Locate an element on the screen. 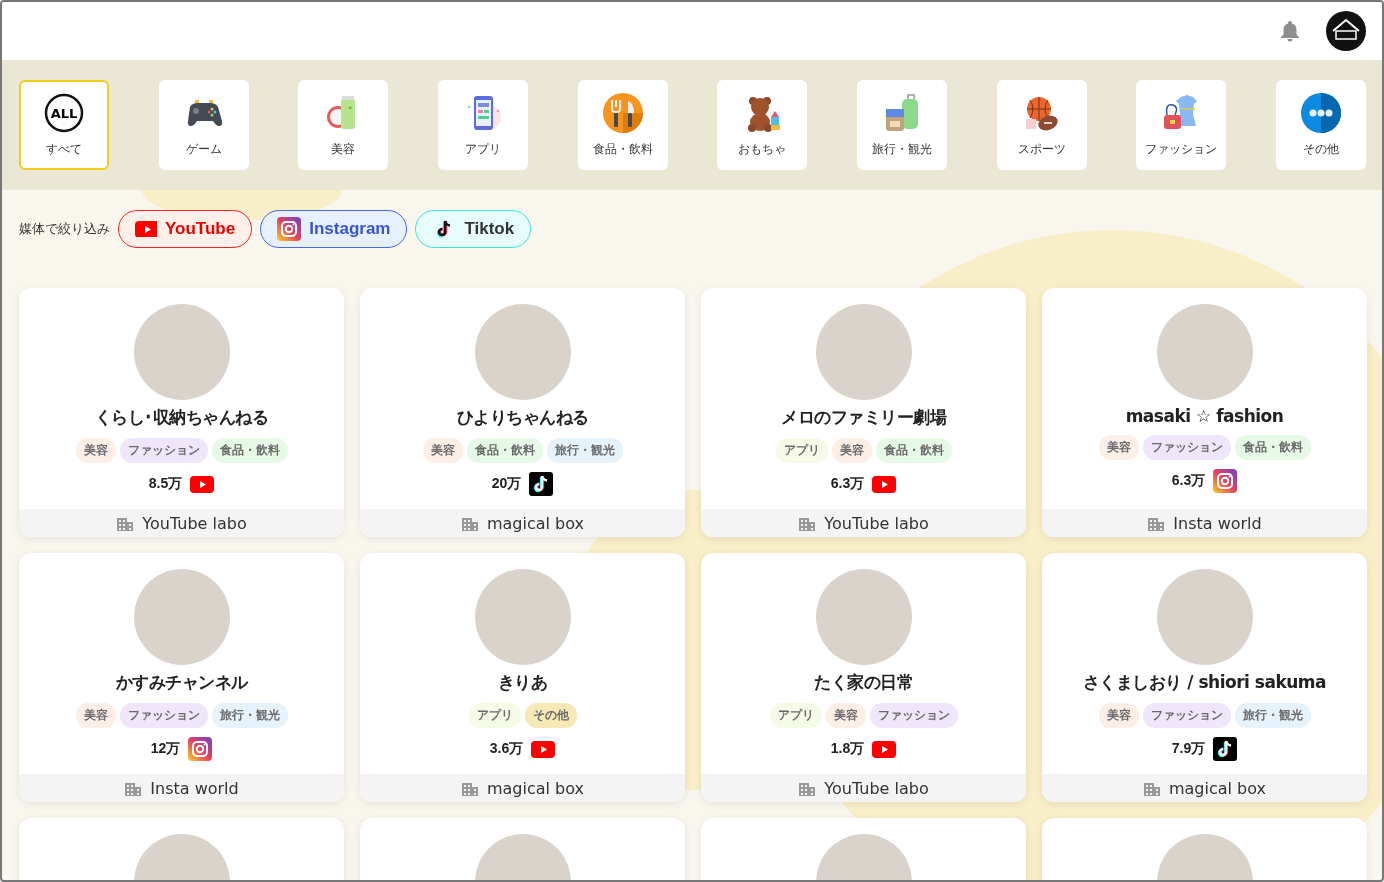  creator-card: メロのファミリー劇場 アプリ 美容 食品・飲料 6.3万 YouTube labo is located at coordinates (863, 412).